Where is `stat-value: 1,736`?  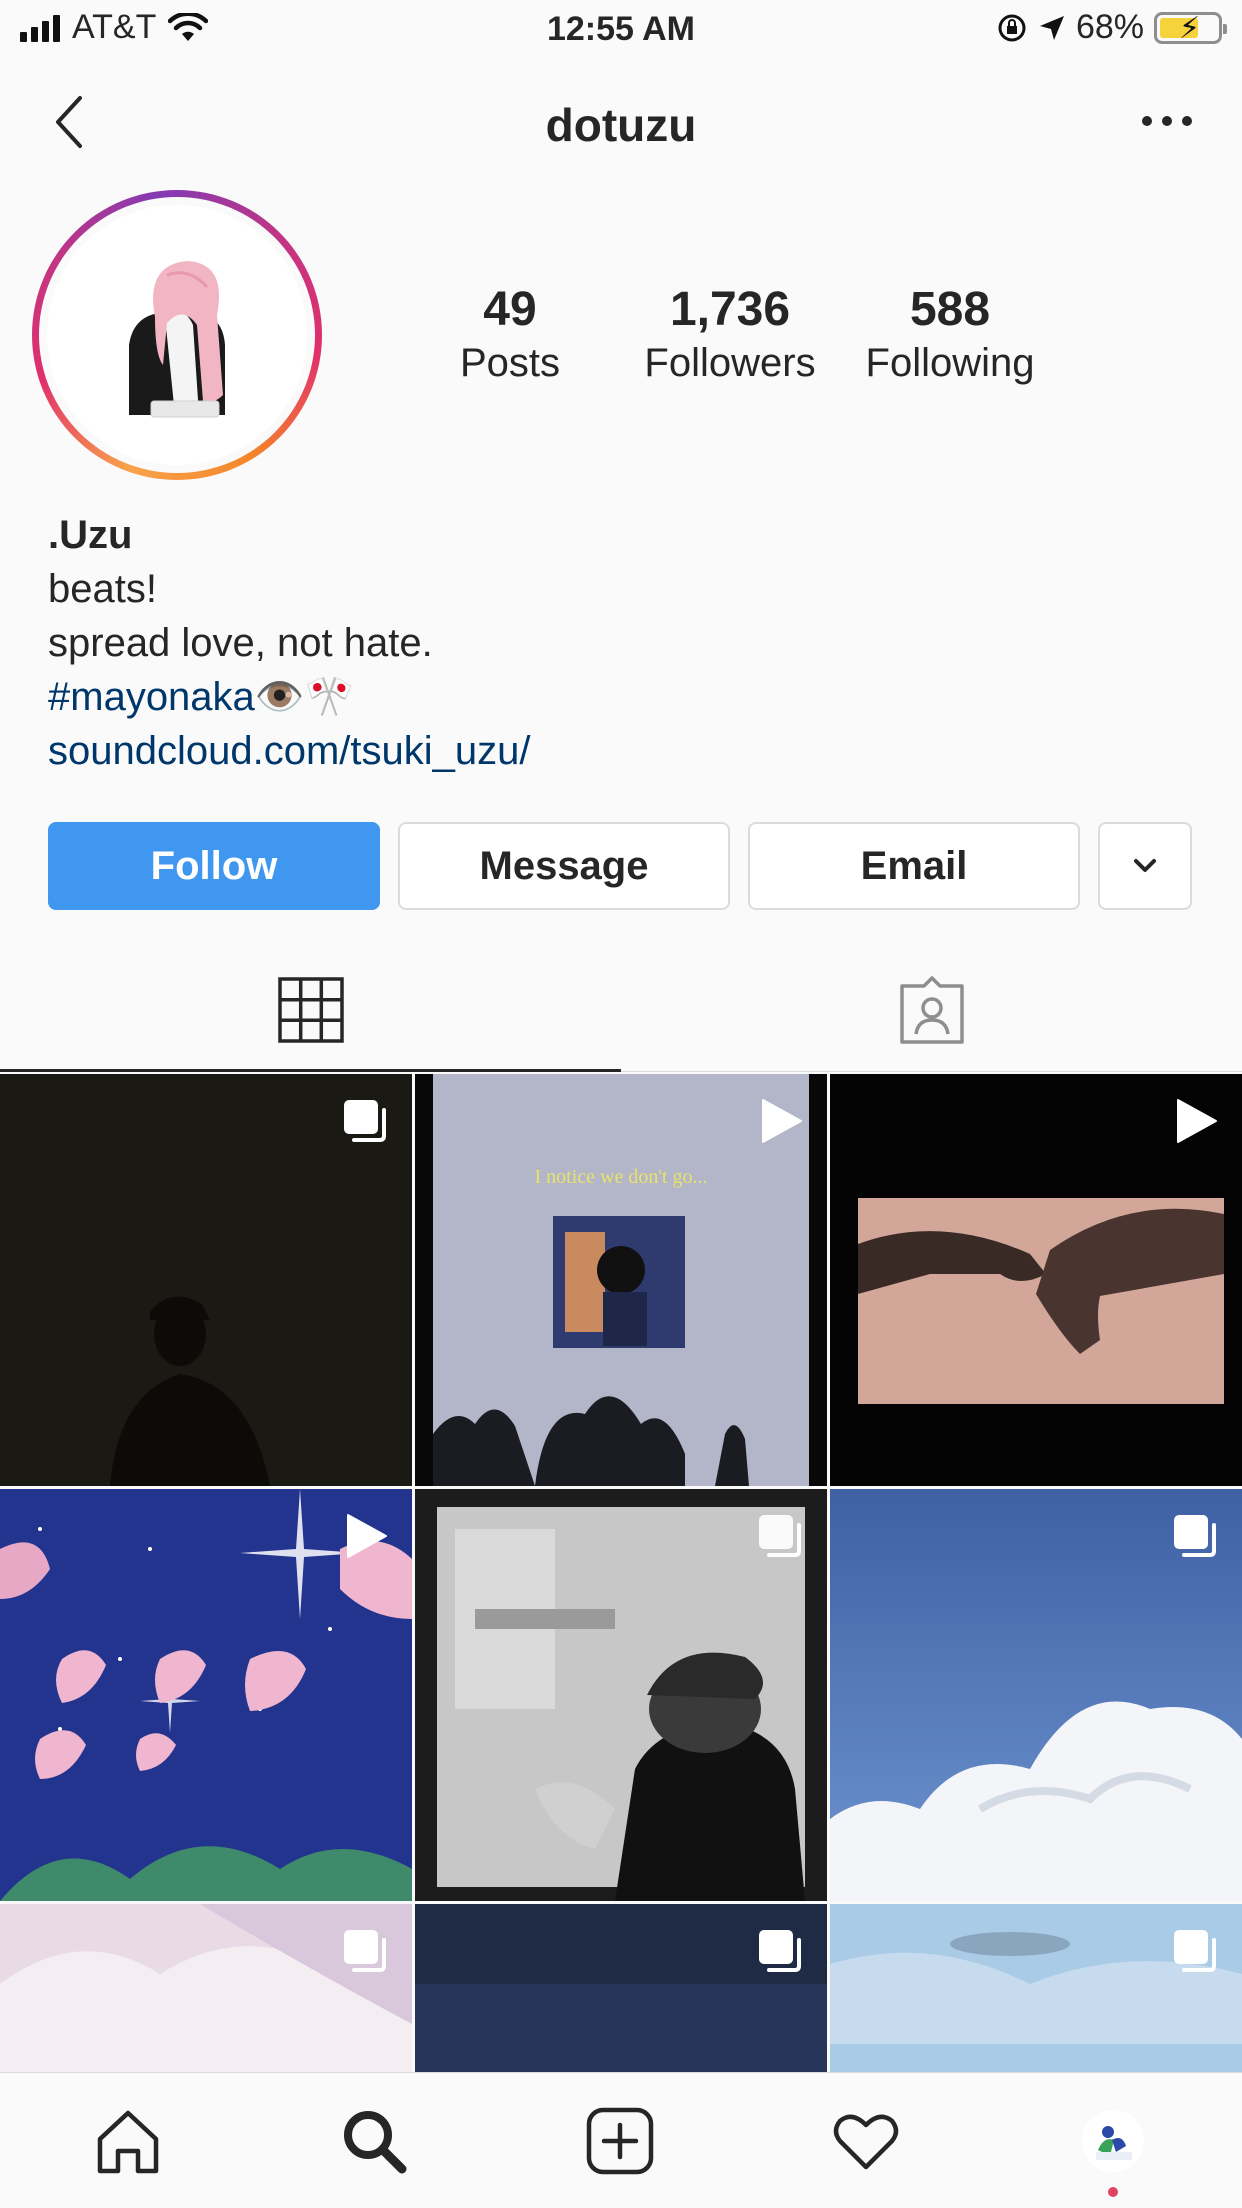
stat-value: 1,736 is located at coordinates (730, 309).